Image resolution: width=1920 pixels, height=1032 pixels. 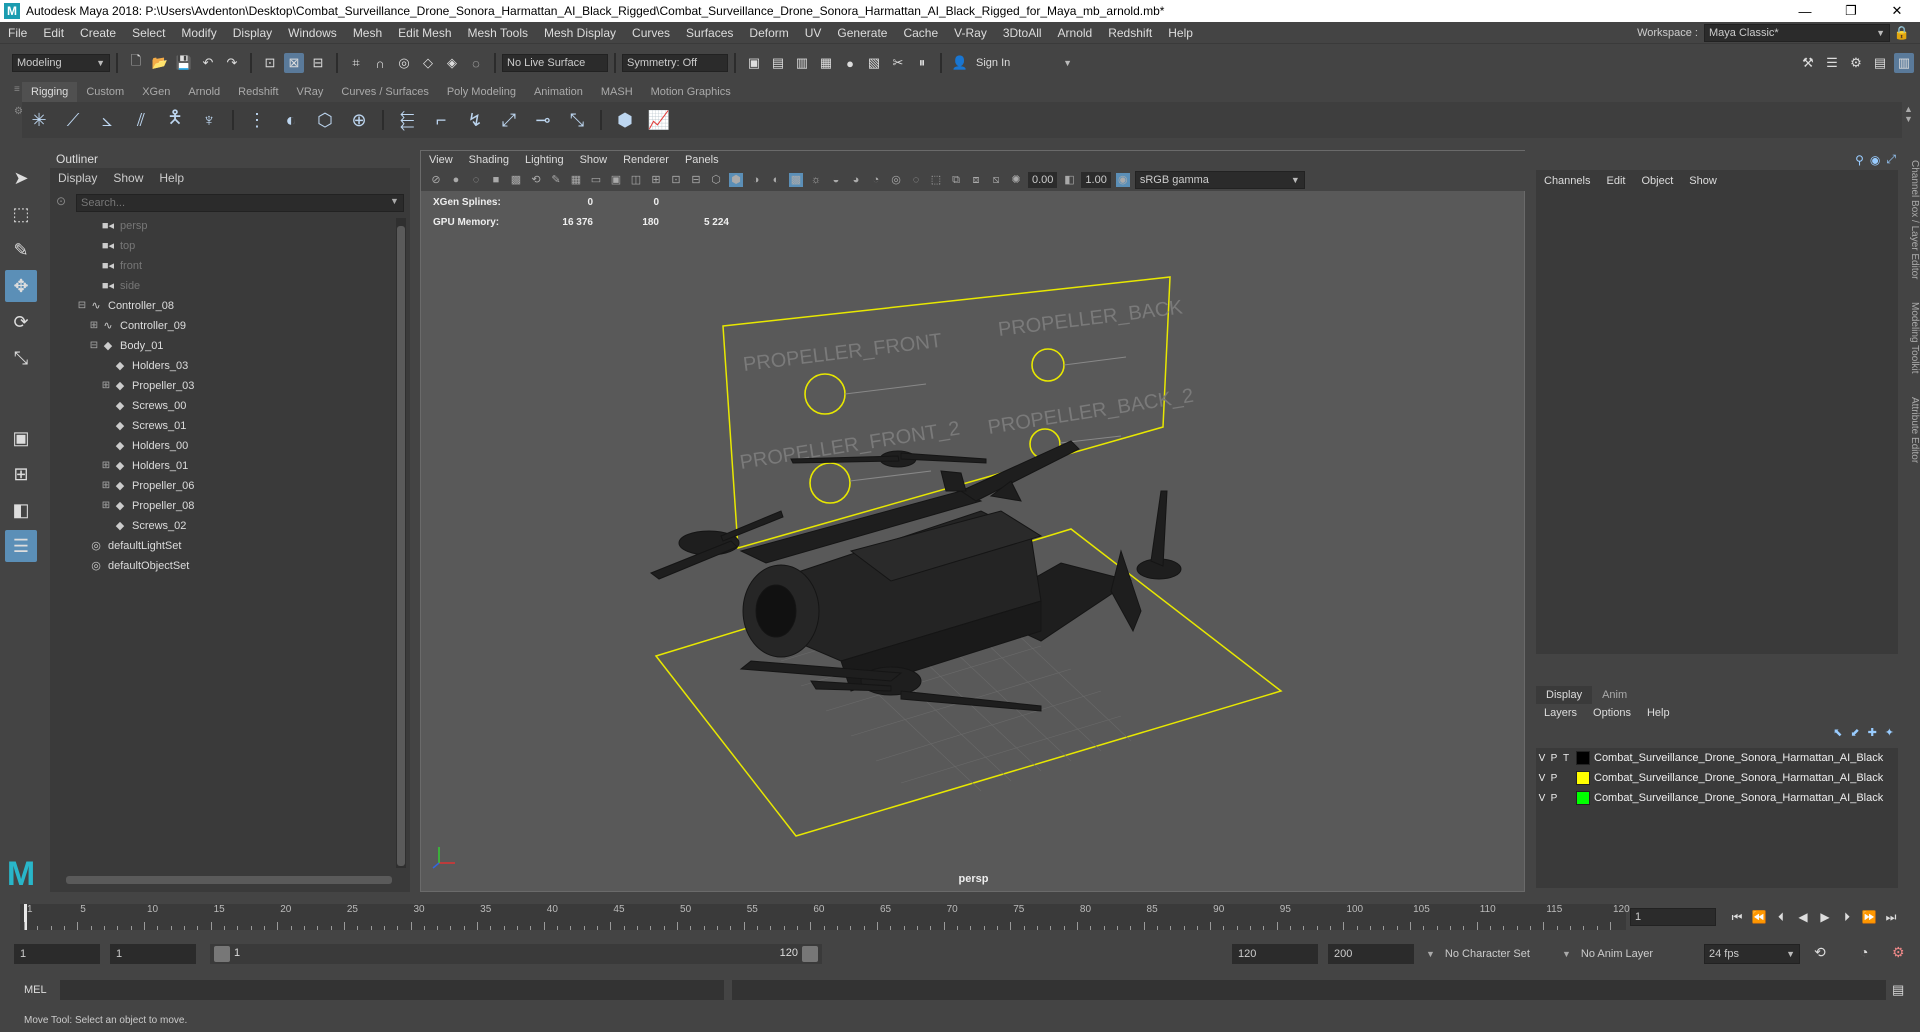 What do you see at coordinates (496, 180) in the screenshot?
I see `camera-icon: ■` at bounding box center [496, 180].